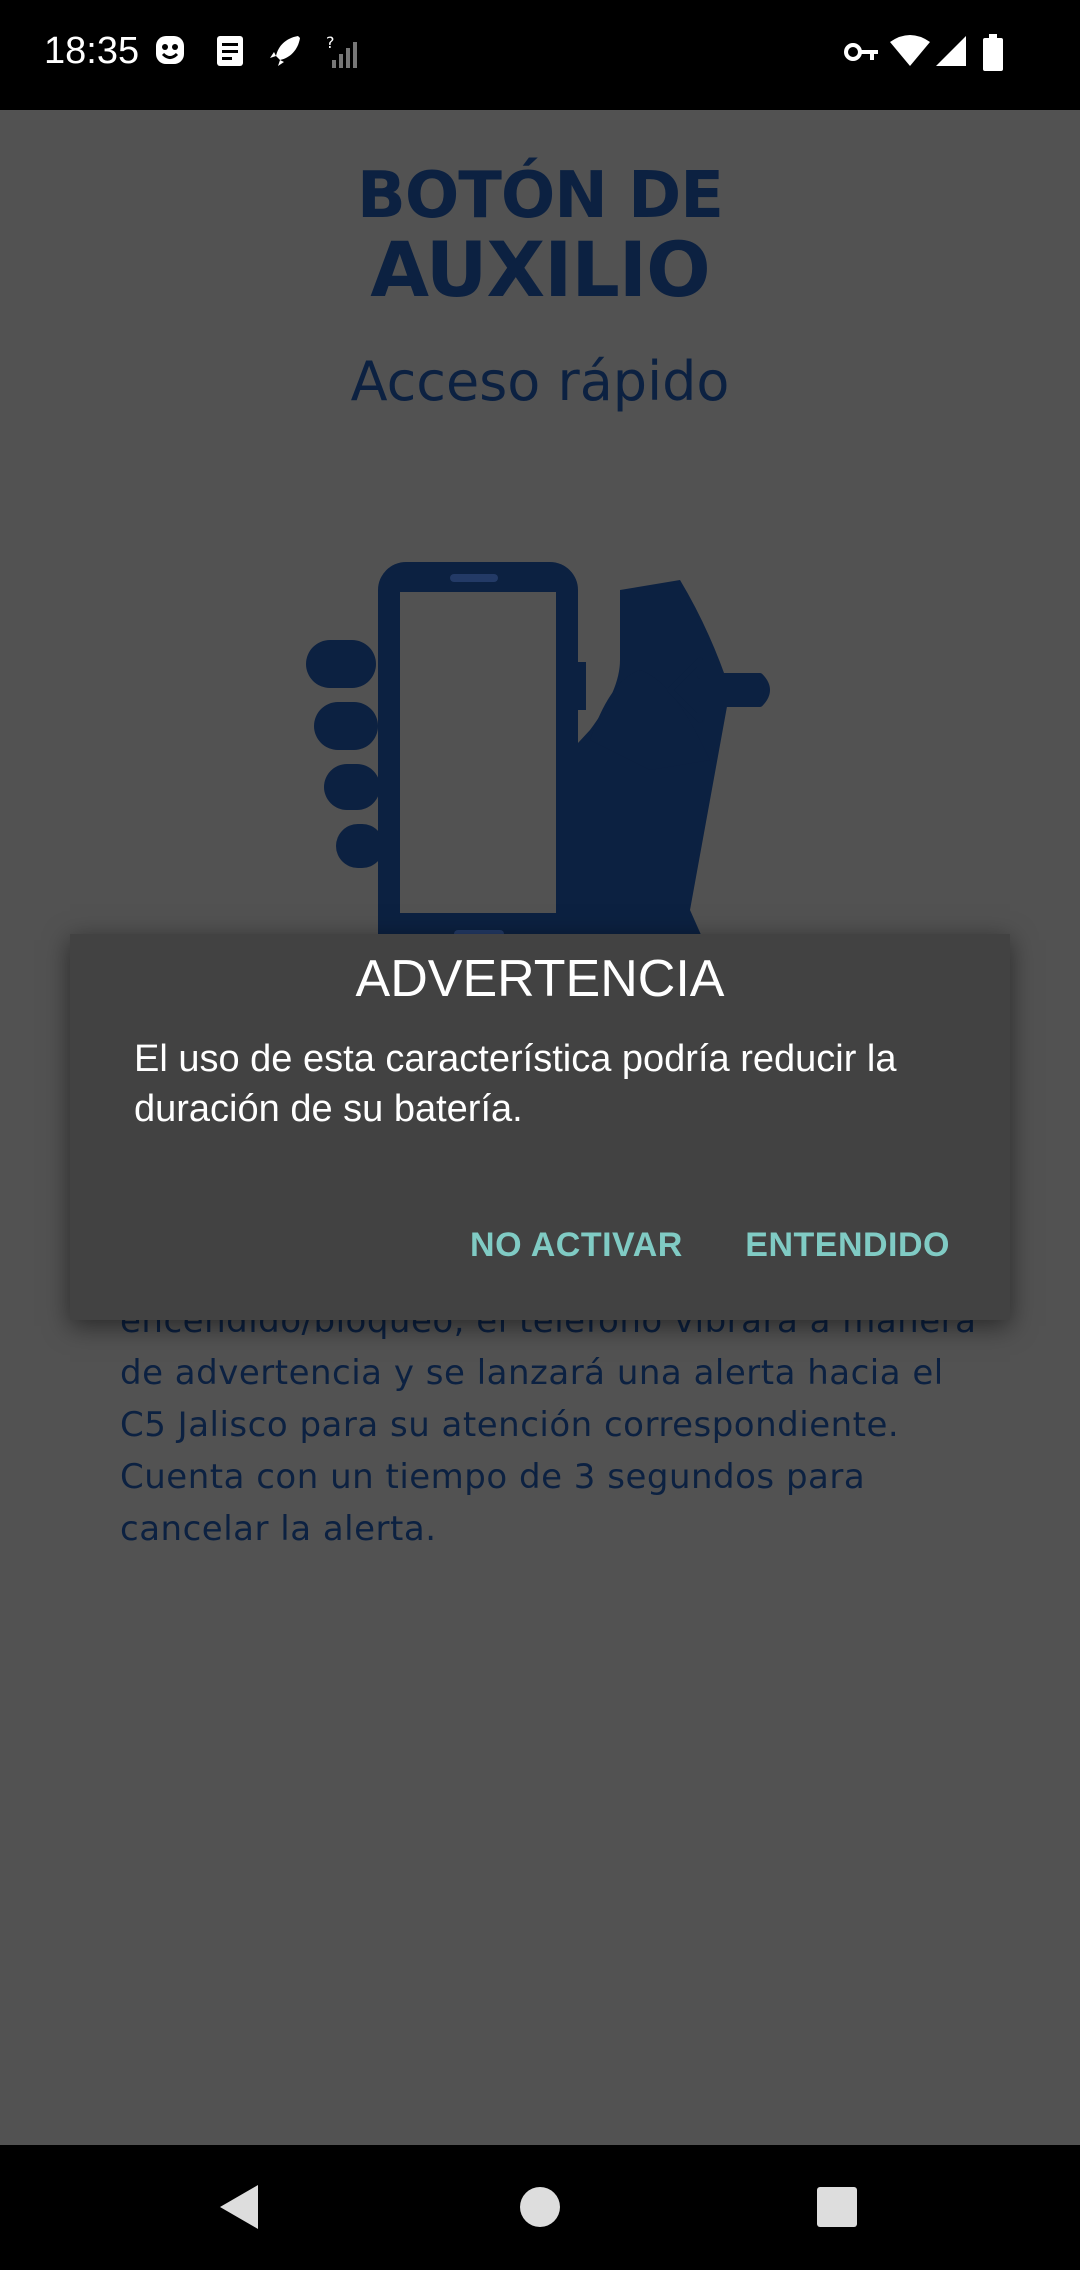  What do you see at coordinates (540, 269) in the screenshot?
I see `logo-line-2: AUXILIO` at bounding box center [540, 269].